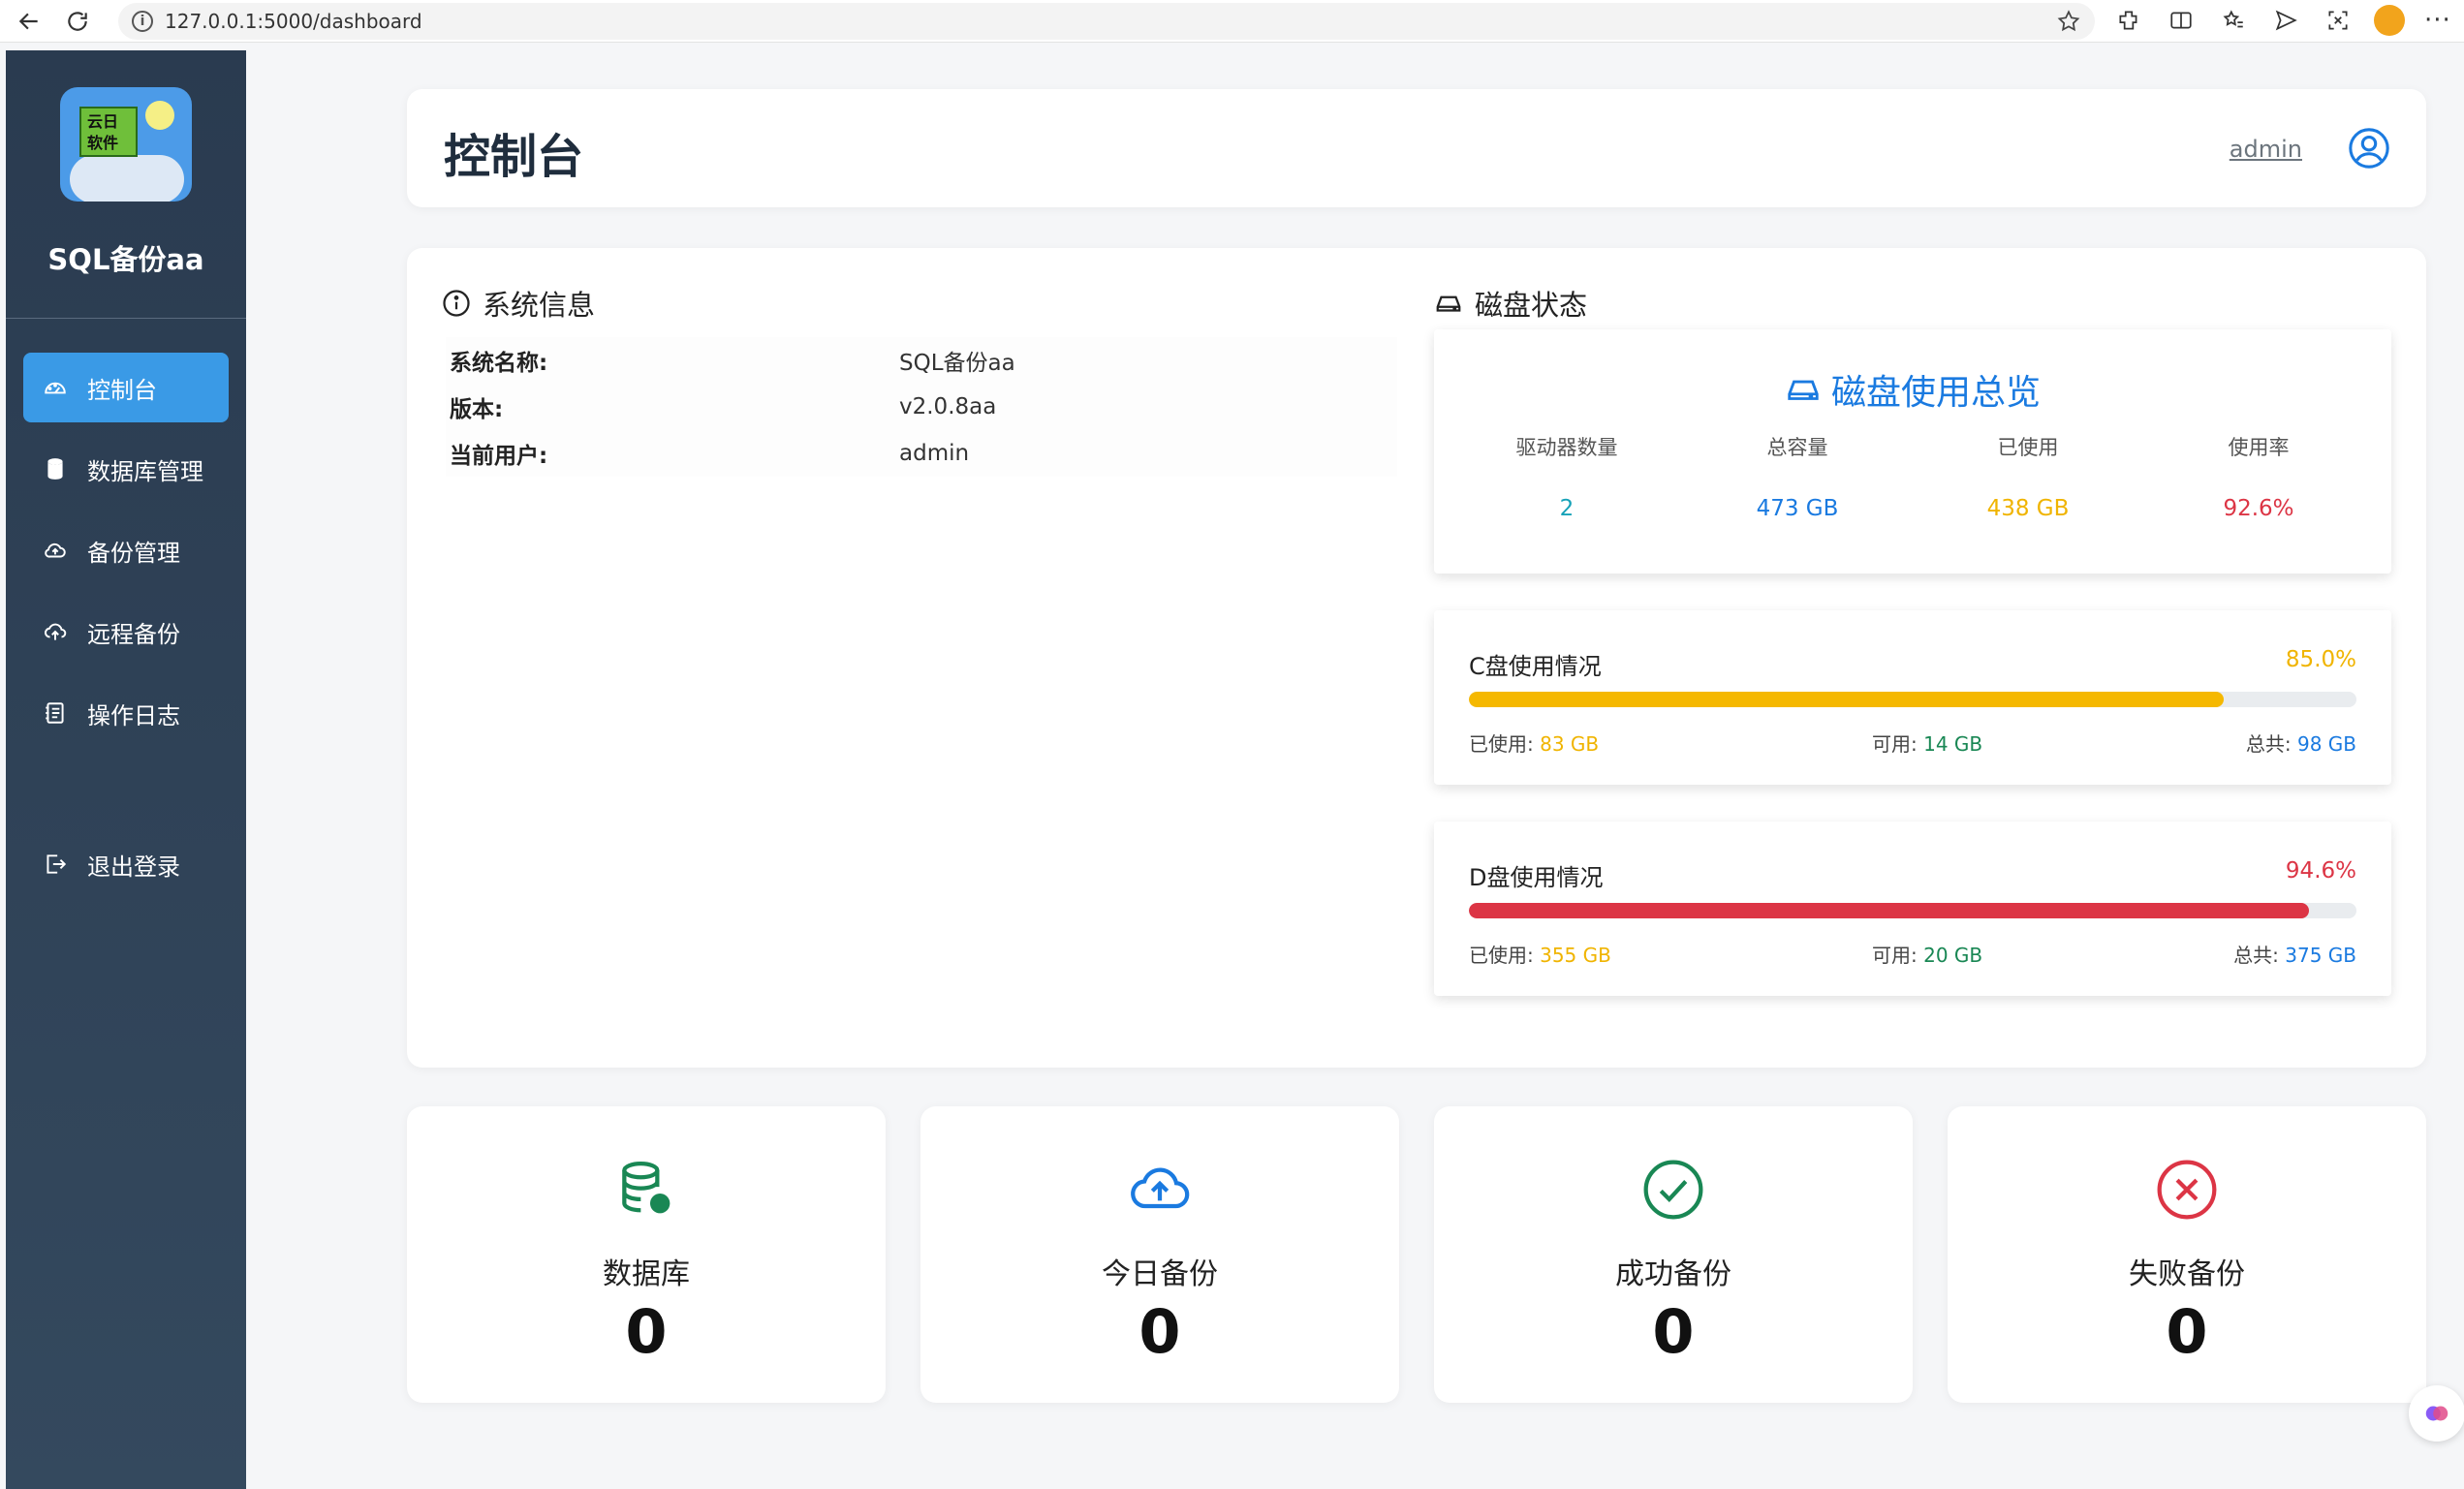  What do you see at coordinates (159, 115) in the screenshot?
I see `logo-sun` at bounding box center [159, 115].